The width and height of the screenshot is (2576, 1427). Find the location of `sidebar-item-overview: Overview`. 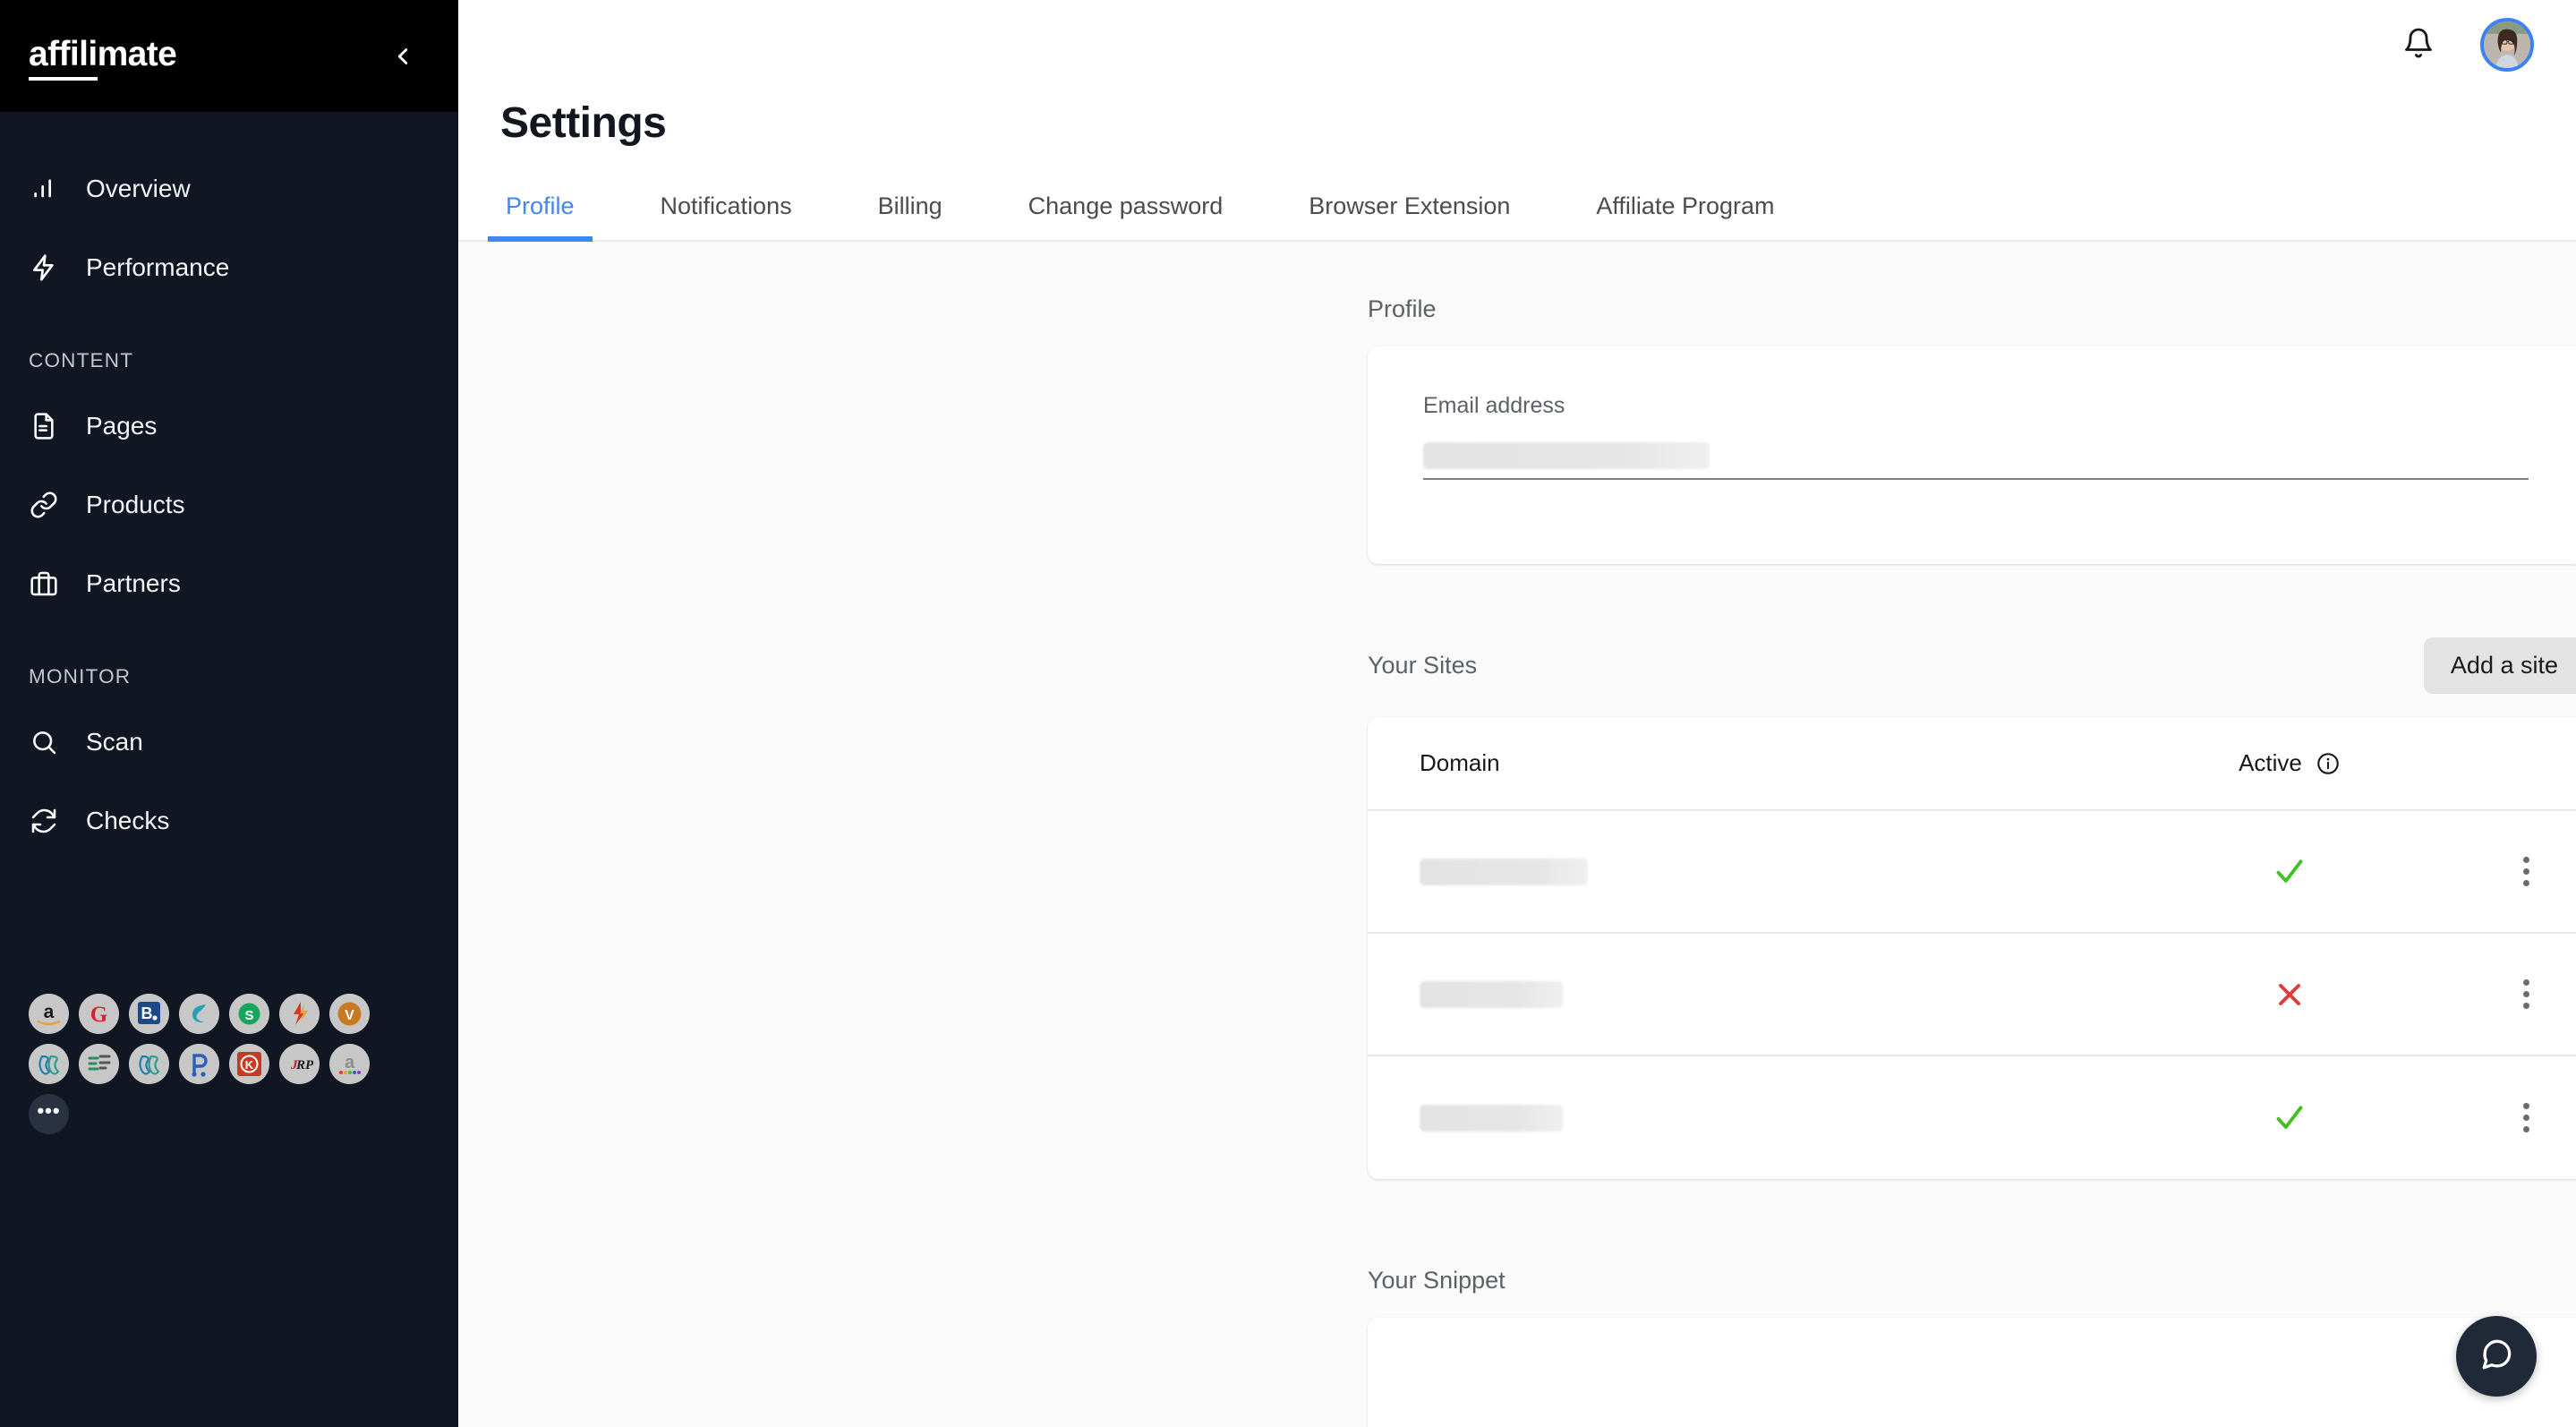

sidebar-item-overview: Overview is located at coordinates (229, 189).